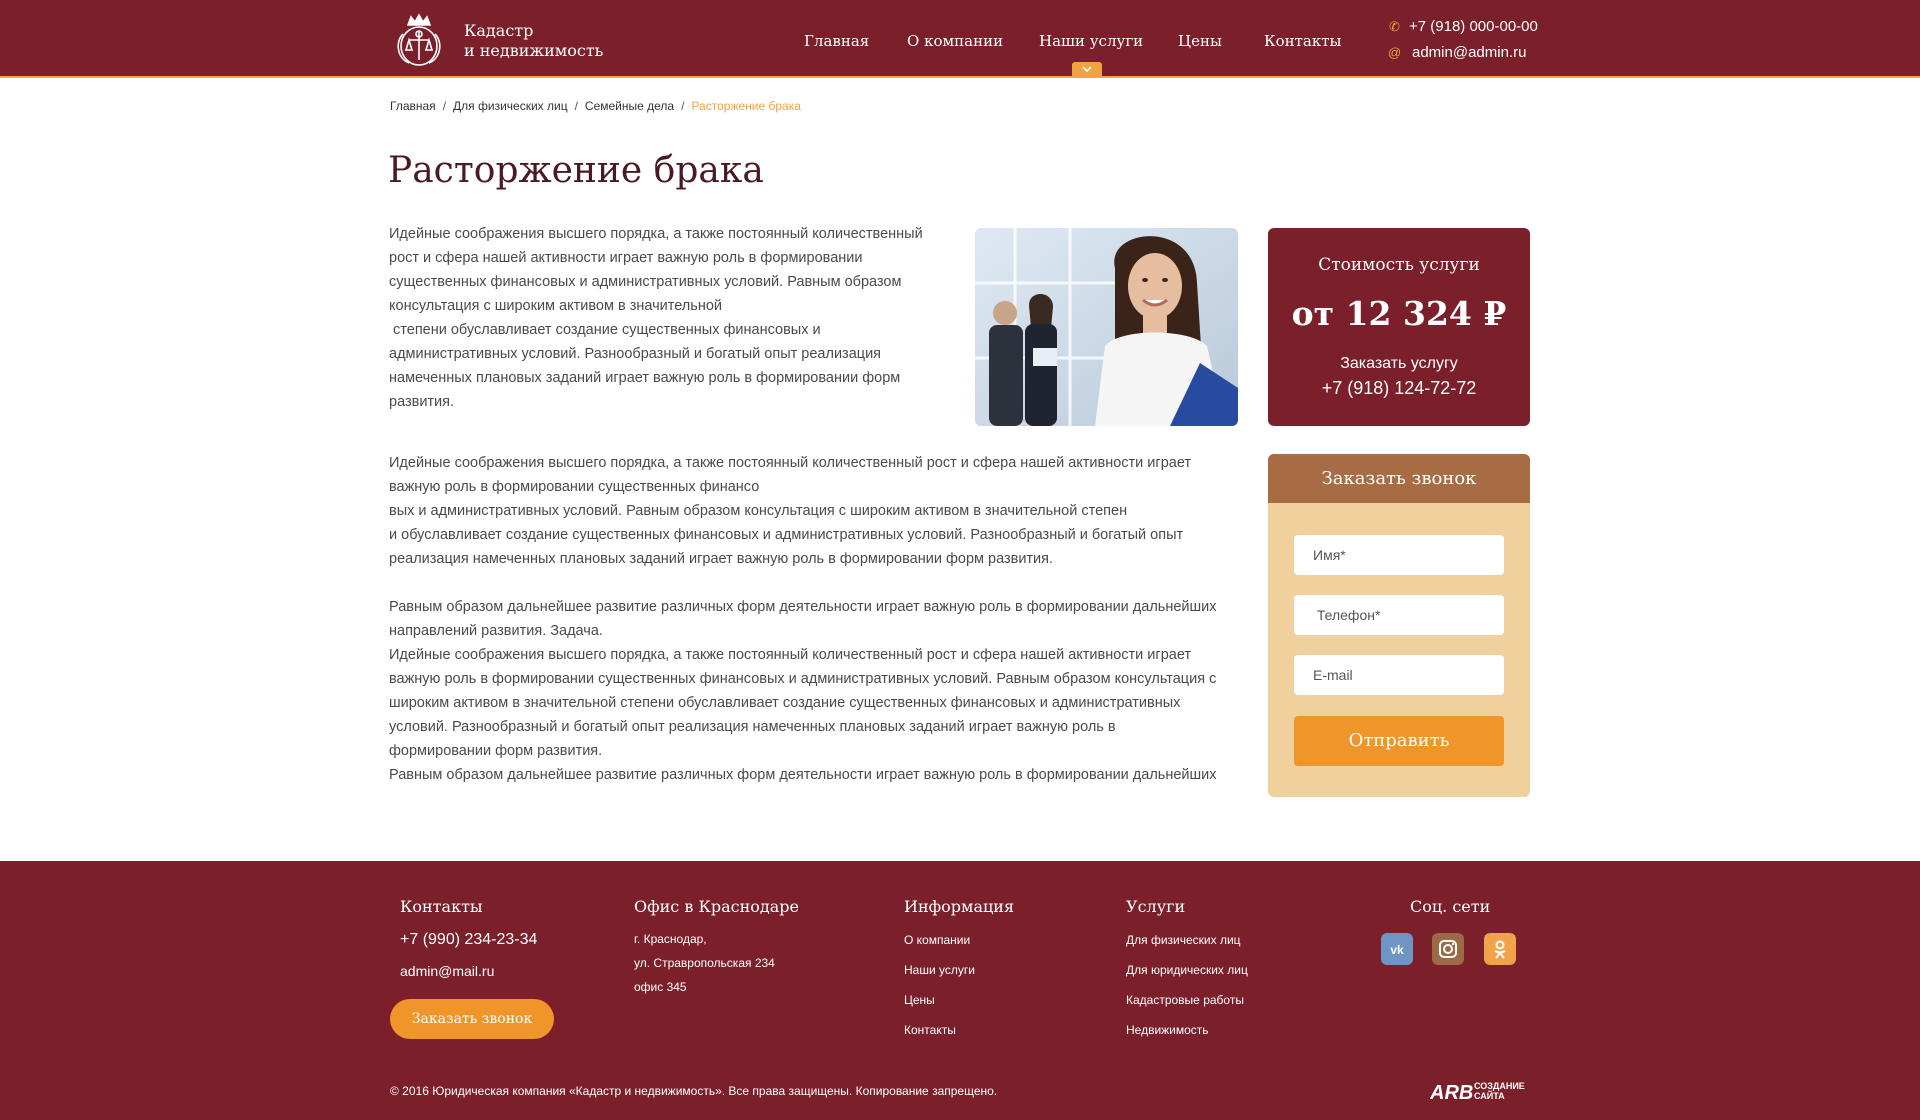 The width and height of the screenshot is (1920, 1120). What do you see at coordinates (1399, 615) in the screenshot?
I see `phone-field` at bounding box center [1399, 615].